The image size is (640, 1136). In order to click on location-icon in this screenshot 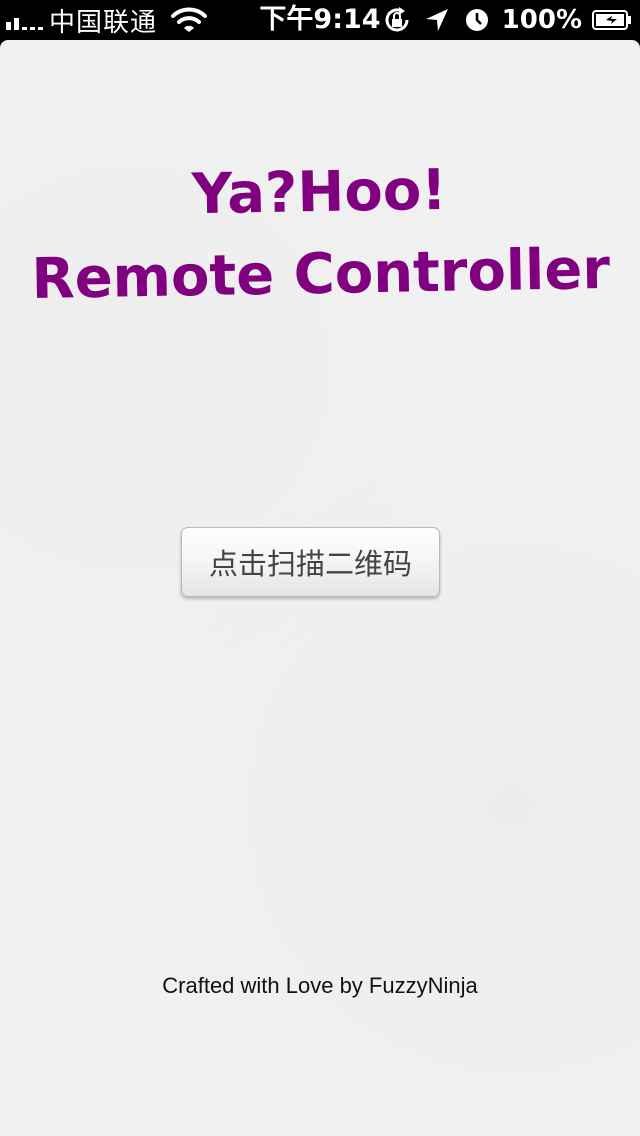, I will do `click(436, 20)`.